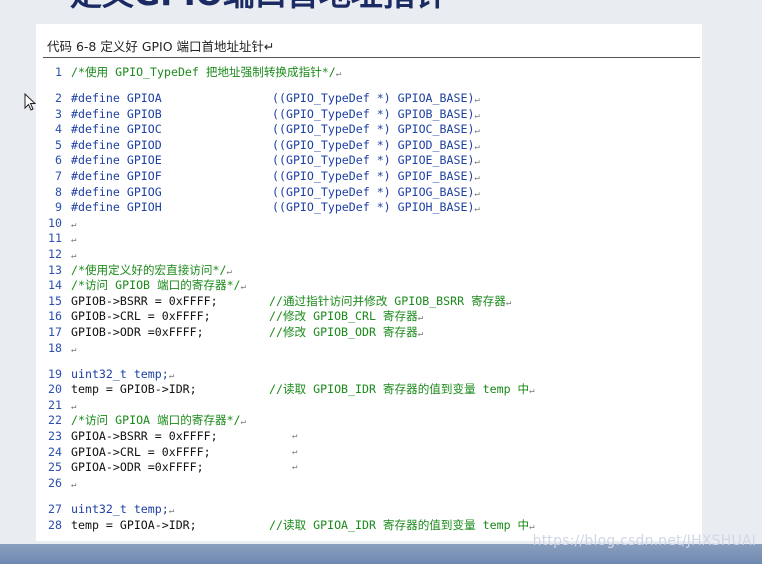 This screenshot has width=762, height=564. Describe the element at coordinates (141, 316) in the screenshot. I see `code-text: GPIOB->CRL = 0xFFFF;` at that location.